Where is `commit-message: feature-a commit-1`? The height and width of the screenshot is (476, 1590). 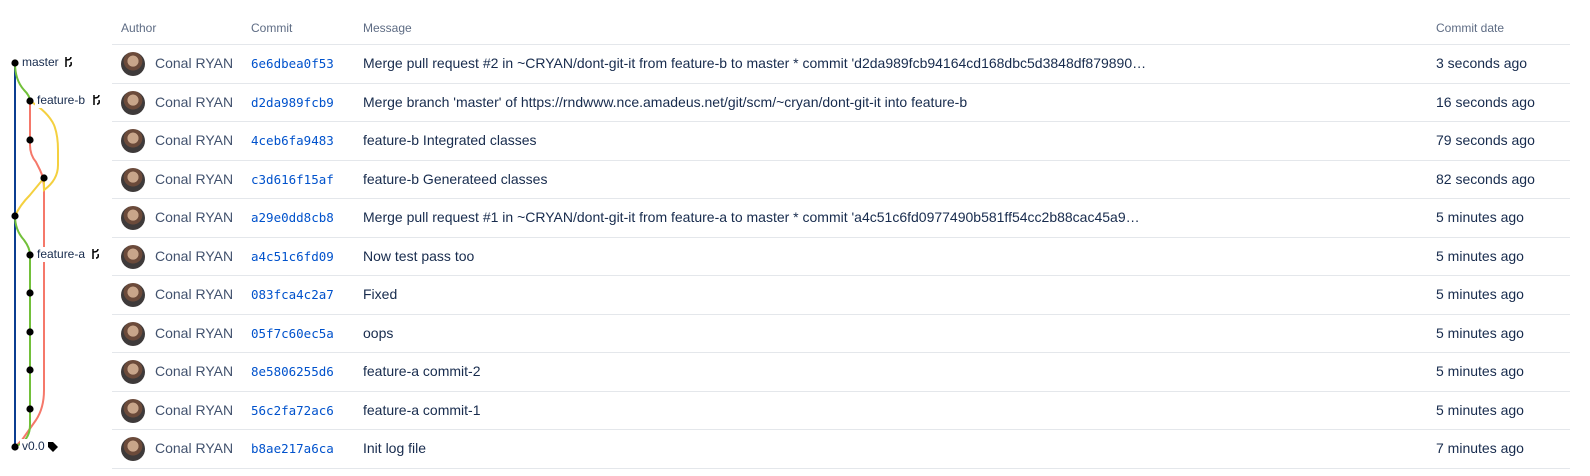 commit-message: feature-a commit-1 is located at coordinates (422, 409).